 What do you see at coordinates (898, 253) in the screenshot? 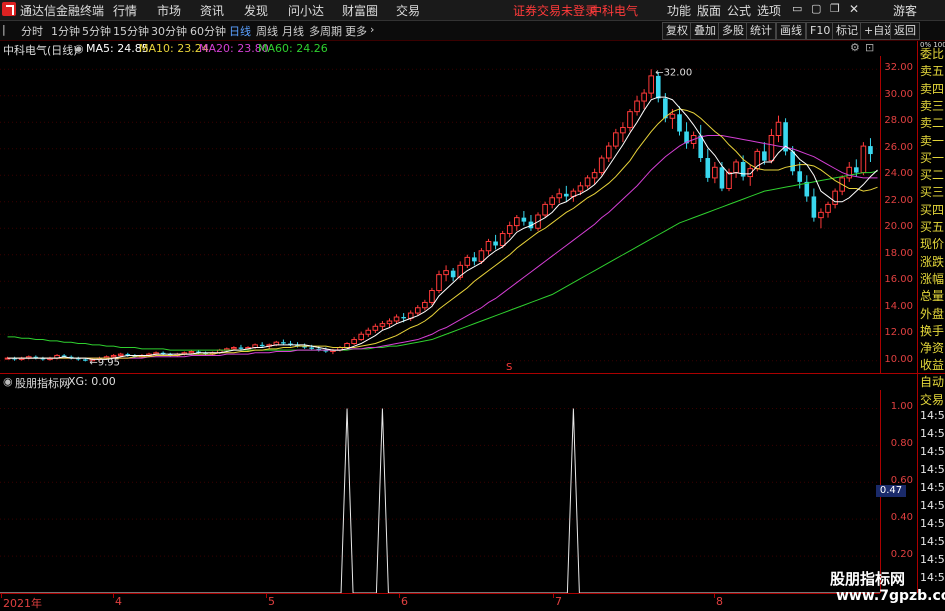
I see `price-tick: 18.00` at bounding box center [898, 253].